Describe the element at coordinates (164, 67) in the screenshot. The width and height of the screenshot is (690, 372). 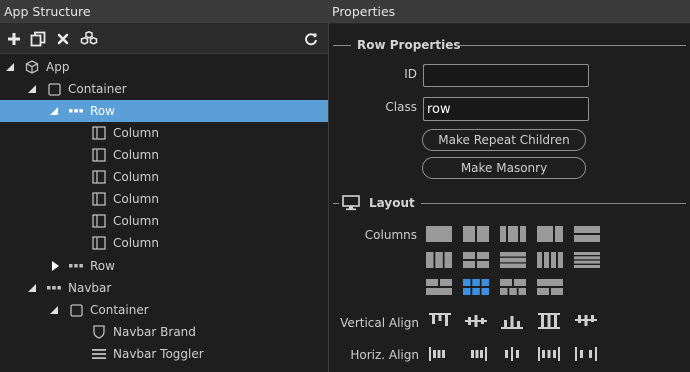
I see `tree-item-app: App` at that location.